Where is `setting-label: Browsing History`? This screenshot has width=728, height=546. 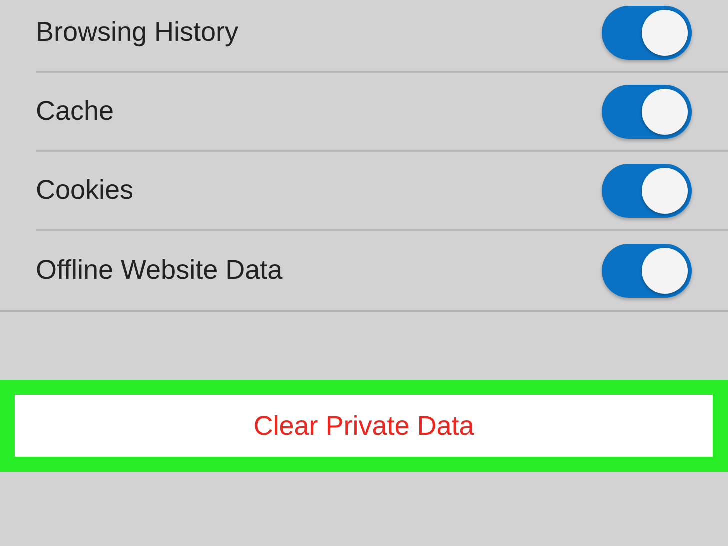
setting-label: Browsing History is located at coordinates (137, 33).